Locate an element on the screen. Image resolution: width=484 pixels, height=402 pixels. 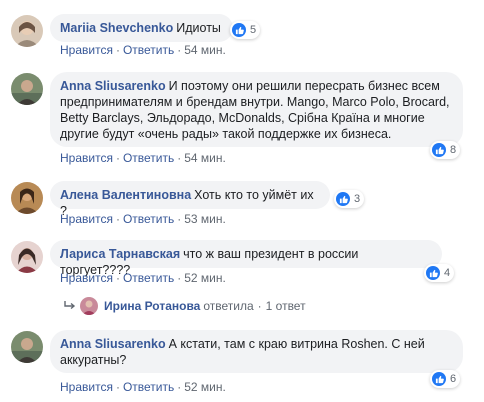
comment-author: Лариса Тарнавская is located at coordinates (120, 254).